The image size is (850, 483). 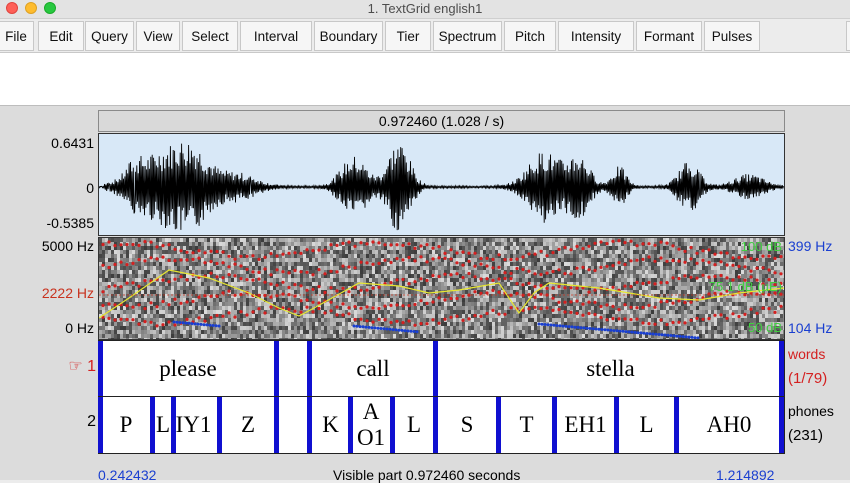 What do you see at coordinates (467, 36) in the screenshot?
I see `menu-spectrum: Spectrum` at bounding box center [467, 36].